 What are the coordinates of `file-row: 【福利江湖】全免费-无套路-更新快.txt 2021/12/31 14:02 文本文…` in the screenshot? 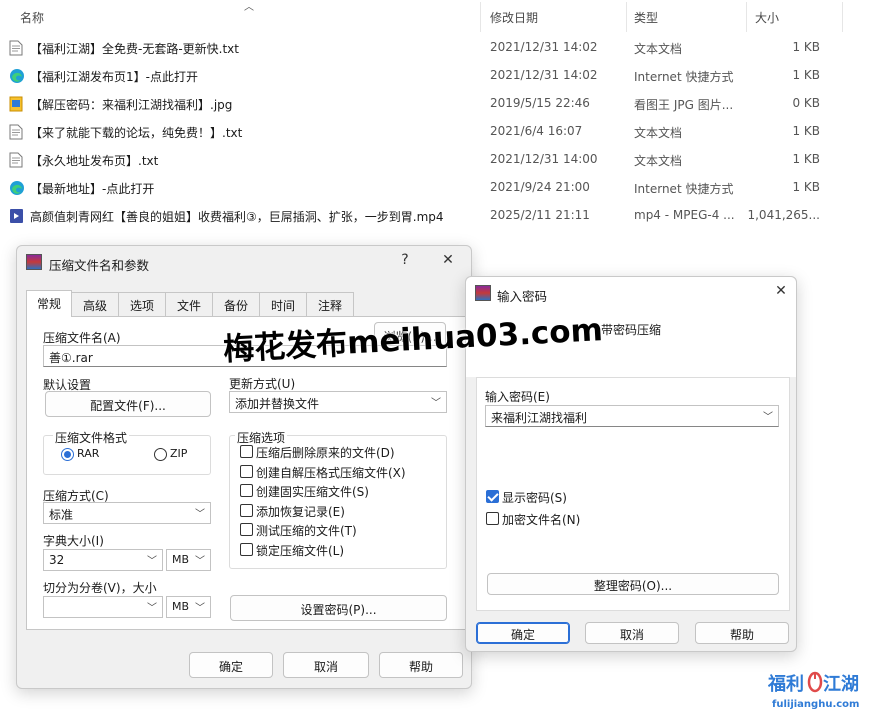 It's located at (434, 48).